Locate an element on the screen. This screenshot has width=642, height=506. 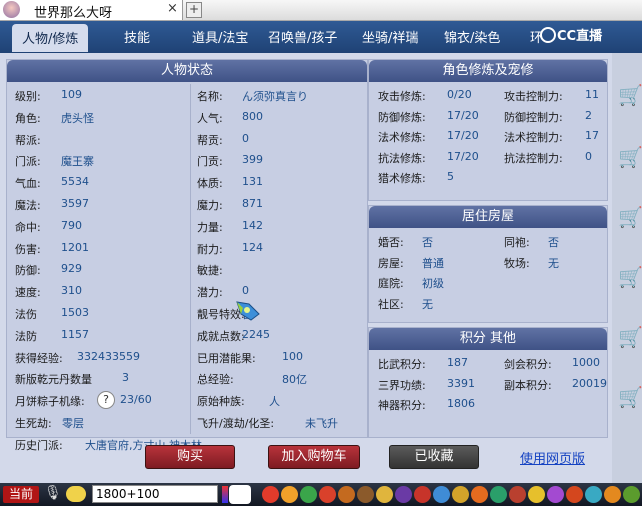
stat-label: 门派: is located at coordinates (28, 162).